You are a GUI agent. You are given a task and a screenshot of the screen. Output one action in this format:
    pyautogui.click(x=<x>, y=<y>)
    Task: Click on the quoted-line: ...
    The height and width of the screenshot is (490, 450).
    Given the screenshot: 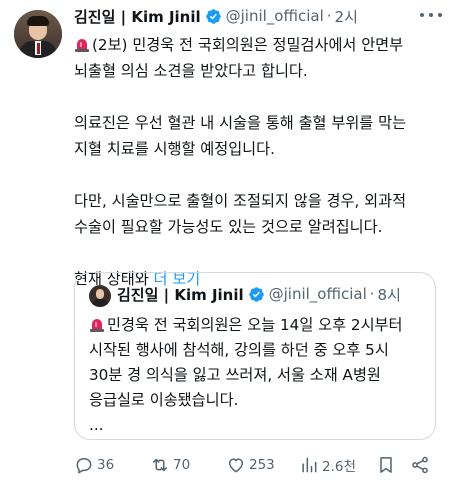 What is the action you would take?
    pyautogui.click(x=96, y=425)
    